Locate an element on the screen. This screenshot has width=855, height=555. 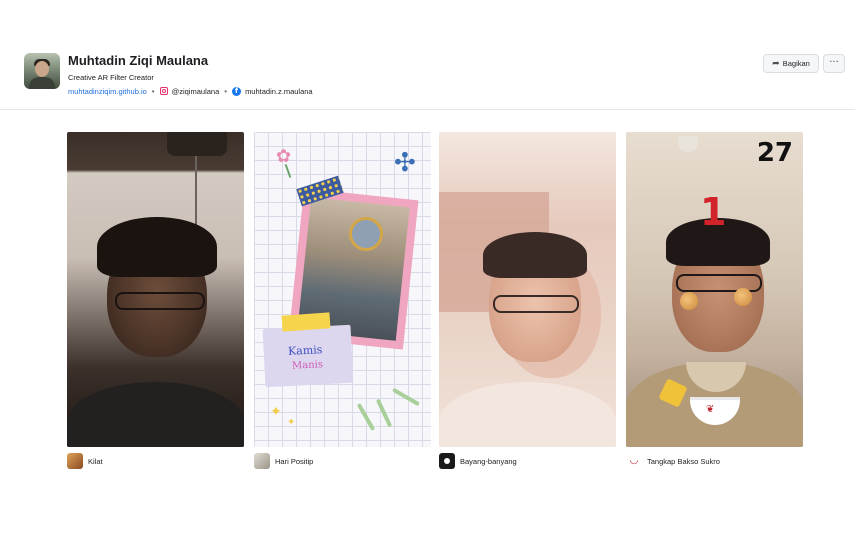
lamp-shape is located at coordinates (197, 144).